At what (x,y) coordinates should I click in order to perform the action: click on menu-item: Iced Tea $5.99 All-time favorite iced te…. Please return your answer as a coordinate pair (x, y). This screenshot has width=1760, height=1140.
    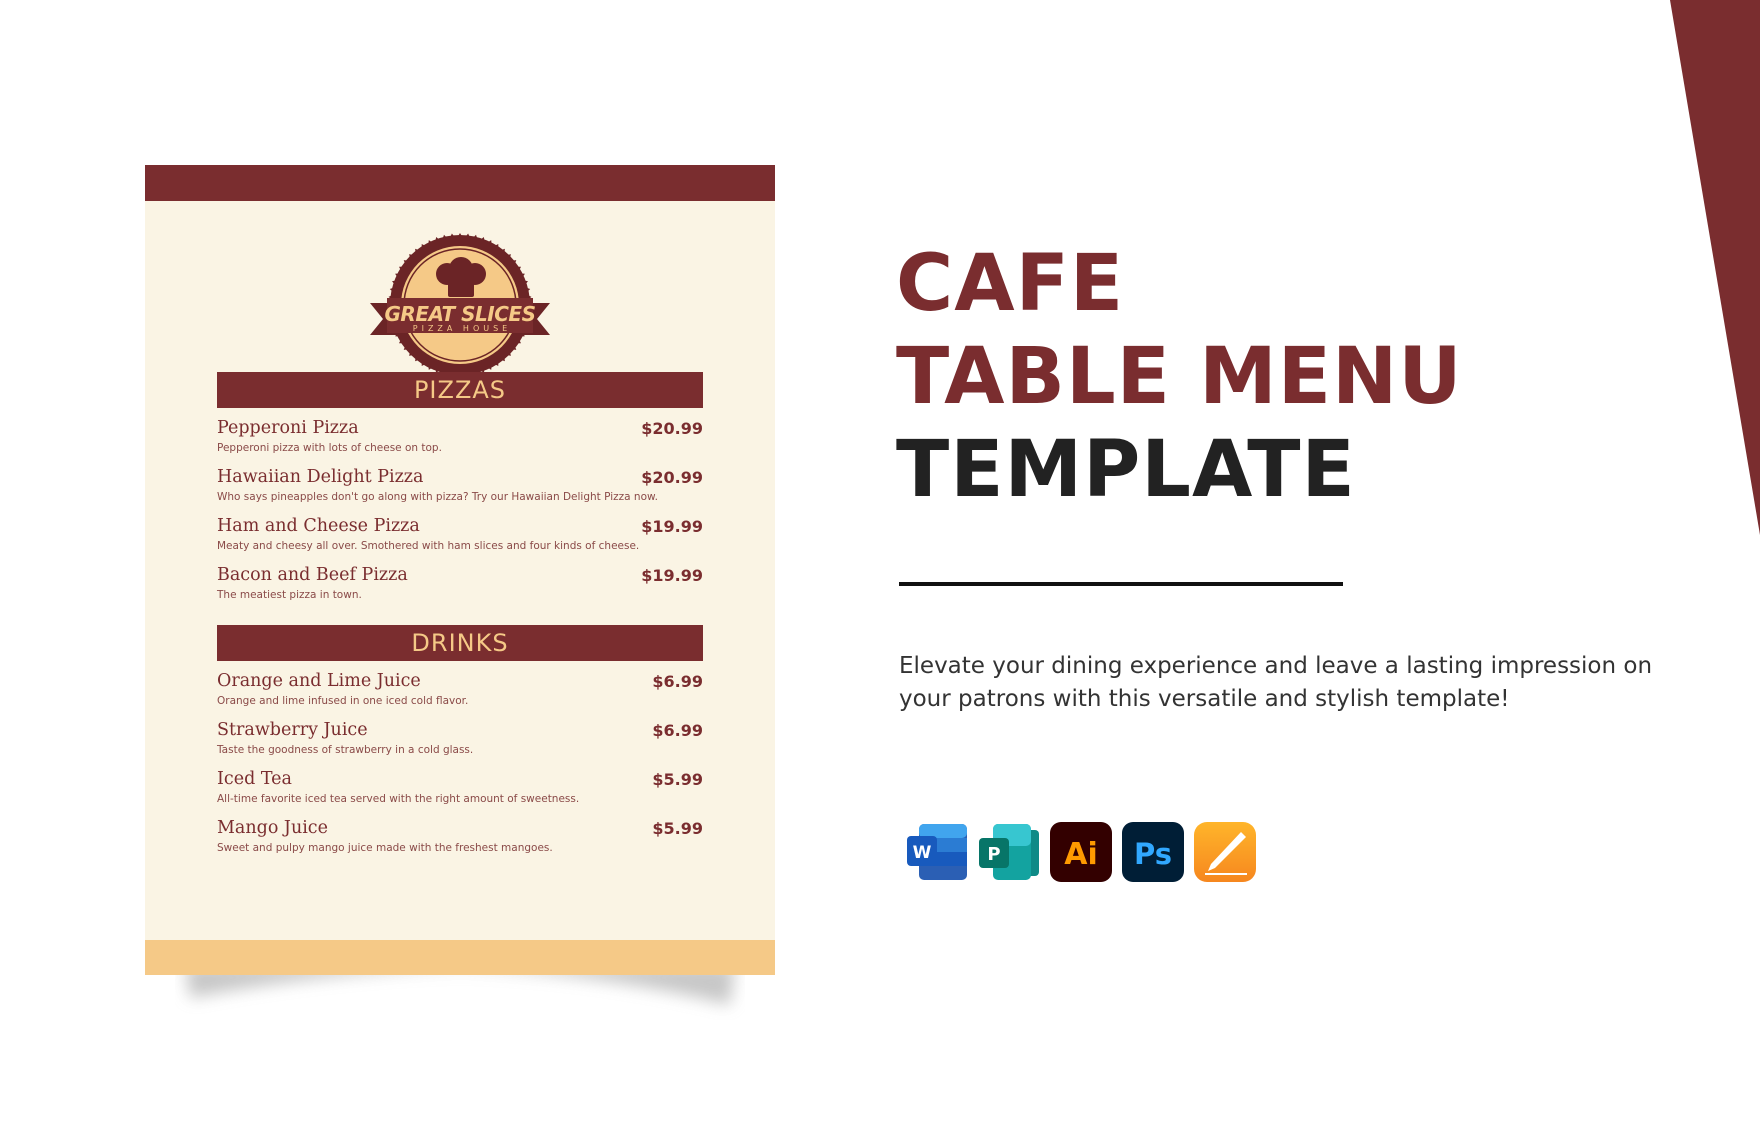
    Looking at the image, I should click on (460, 793).